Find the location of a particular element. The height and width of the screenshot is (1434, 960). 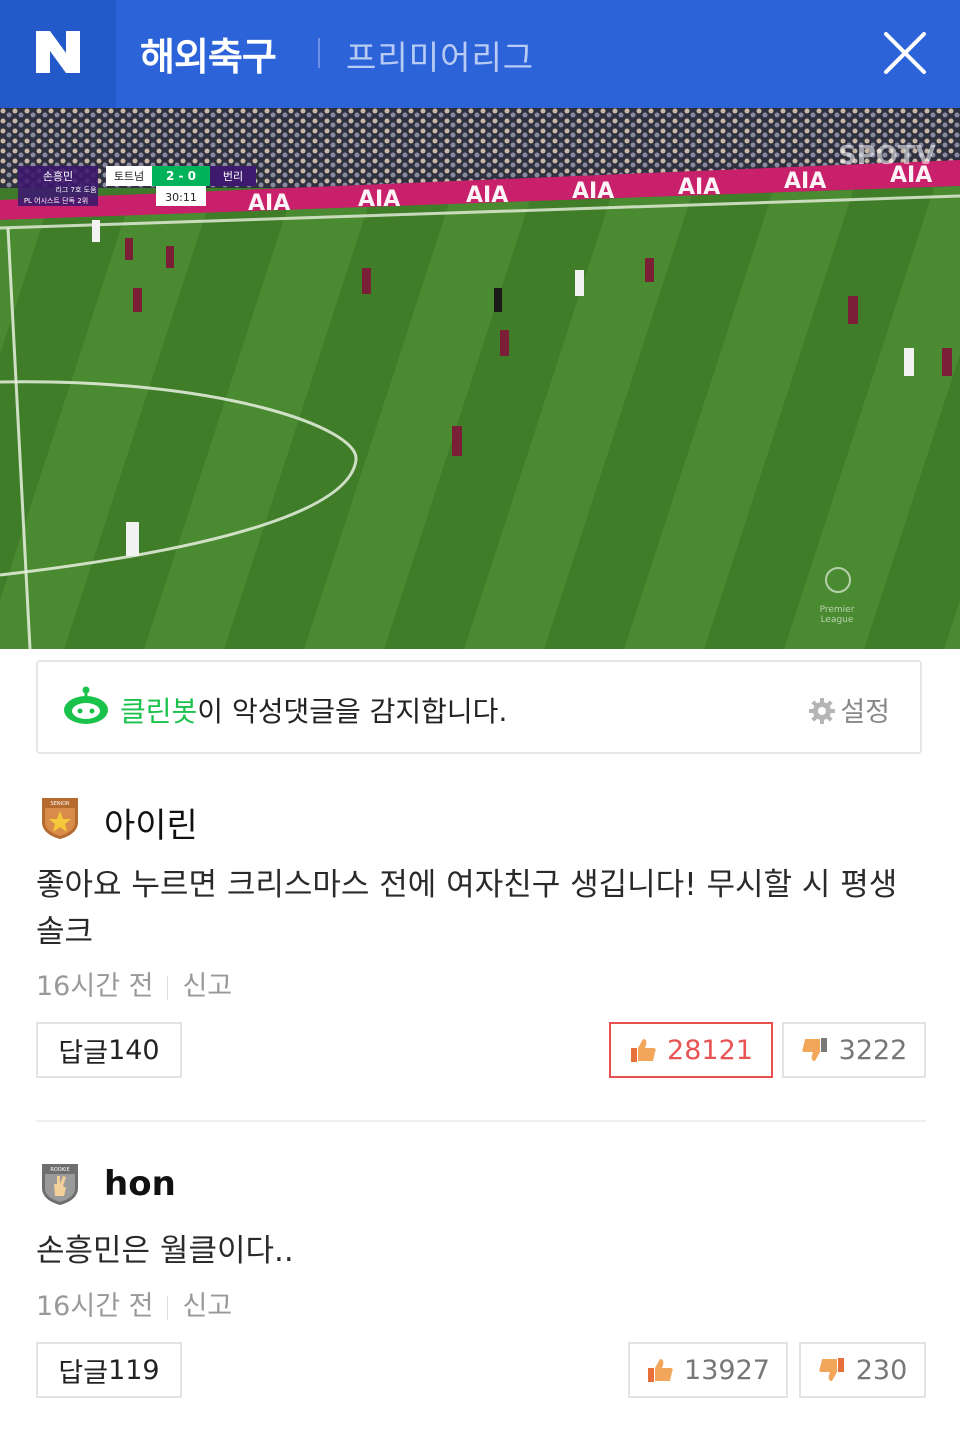

like-button: 13927 is located at coordinates (708, 1370).